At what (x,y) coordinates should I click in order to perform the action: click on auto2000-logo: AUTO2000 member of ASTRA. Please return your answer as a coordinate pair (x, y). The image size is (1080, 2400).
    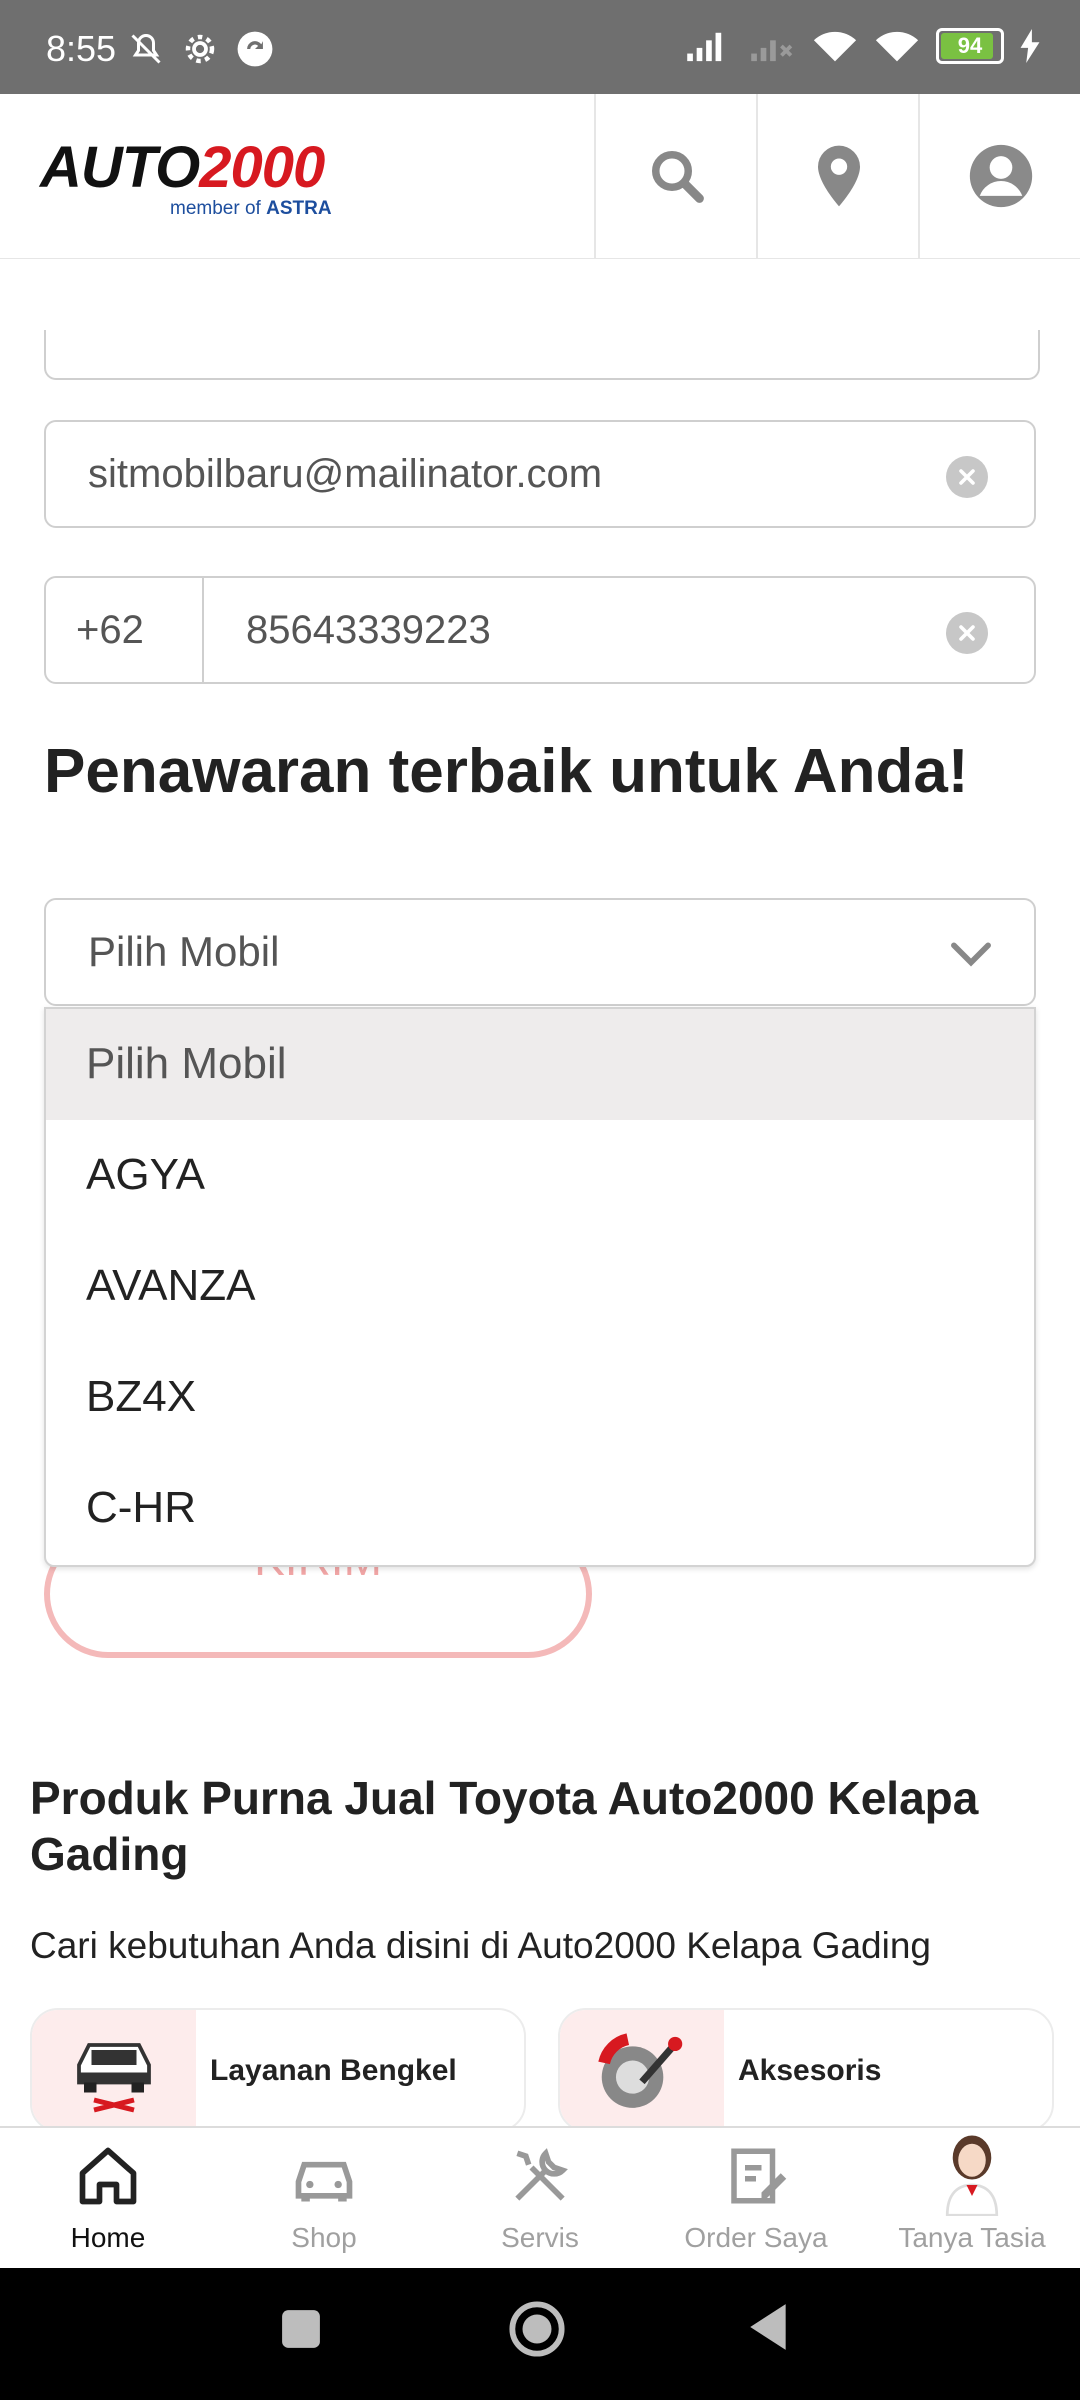
    Looking at the image, I should click on (202, 180).